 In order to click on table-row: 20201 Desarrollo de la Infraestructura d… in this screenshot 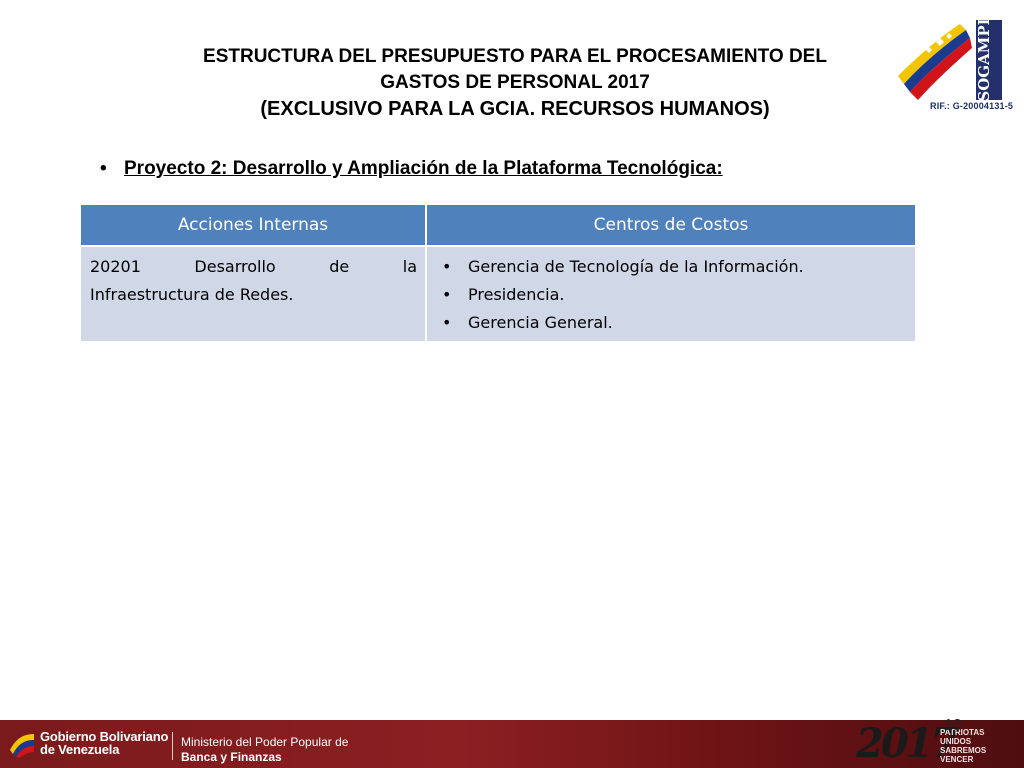, I will do `click(498, 294)`.